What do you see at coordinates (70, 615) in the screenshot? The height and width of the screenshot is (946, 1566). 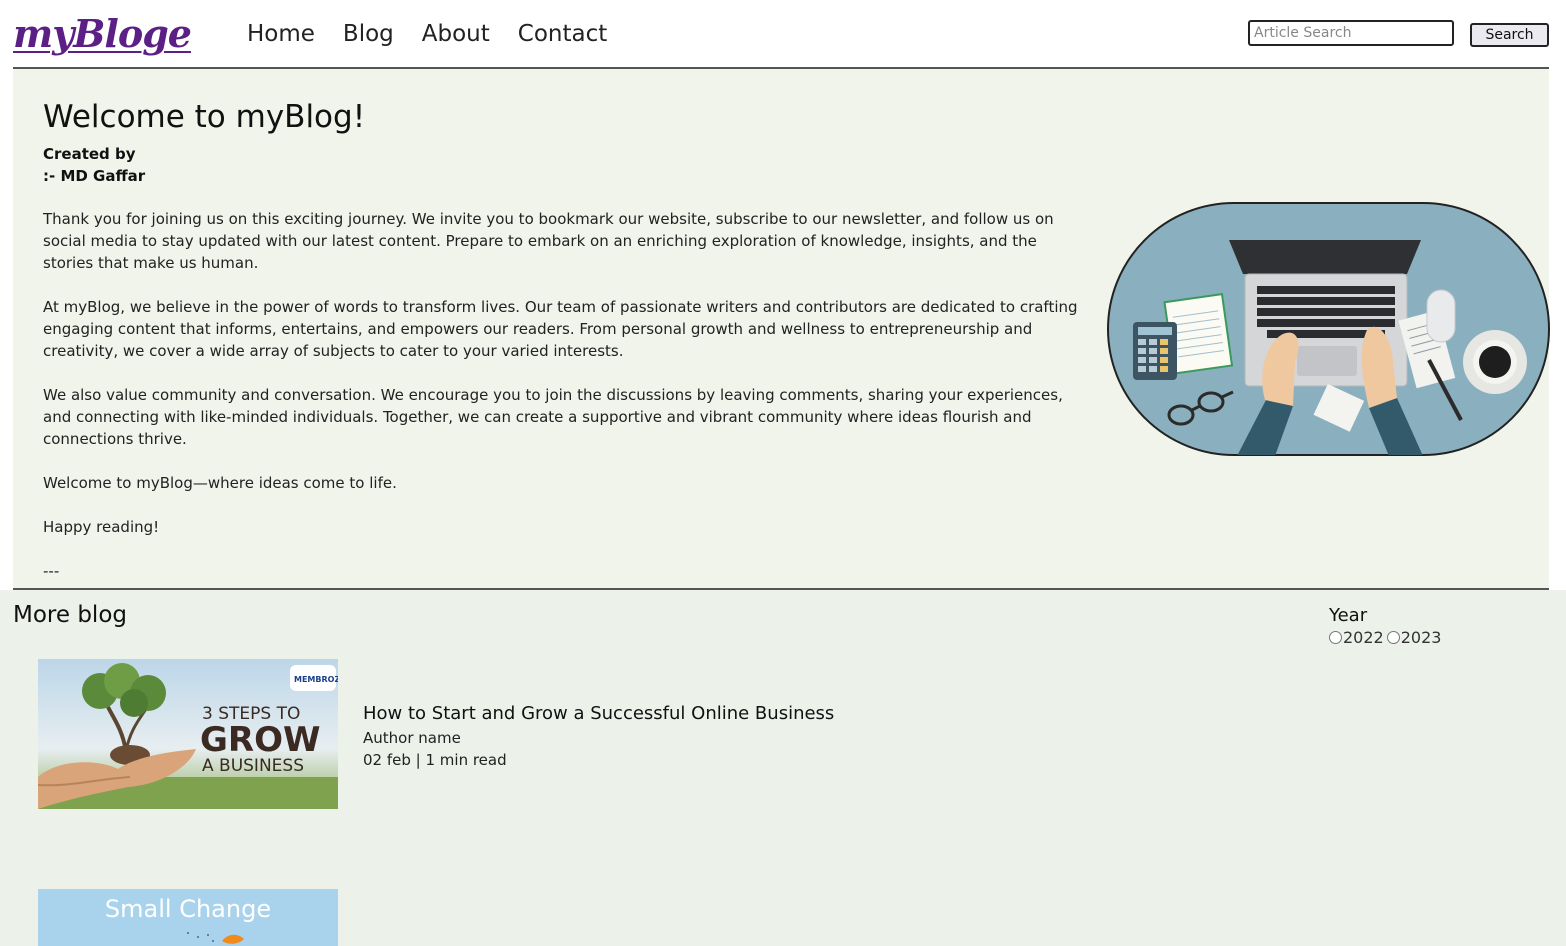 I see `more-blog-heading: More blog` at bounding box center [70, 615].